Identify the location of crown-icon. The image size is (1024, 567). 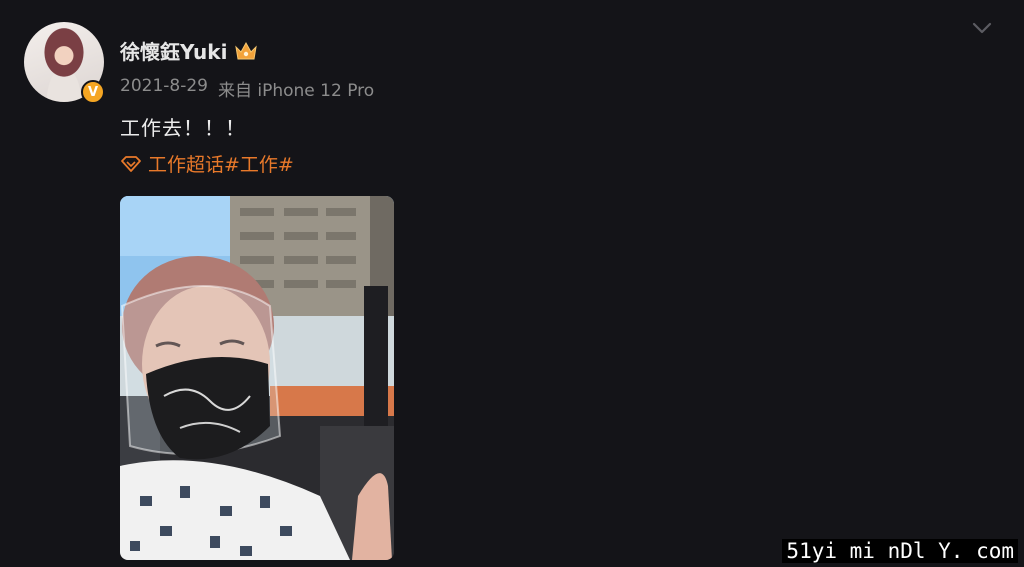
(246, 50).